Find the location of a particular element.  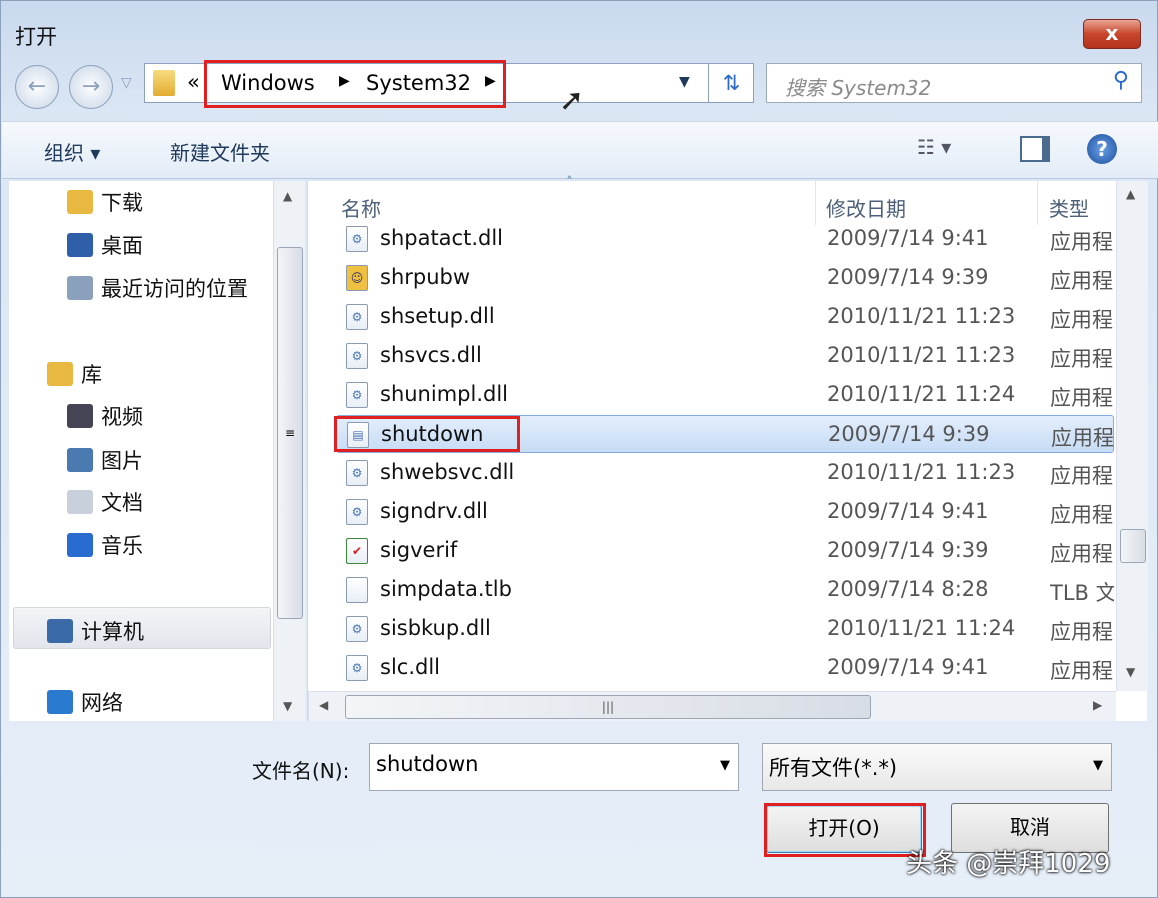

nav-scrollbar: ▲ ≡ ▼ is located at coordinates (289, 451).